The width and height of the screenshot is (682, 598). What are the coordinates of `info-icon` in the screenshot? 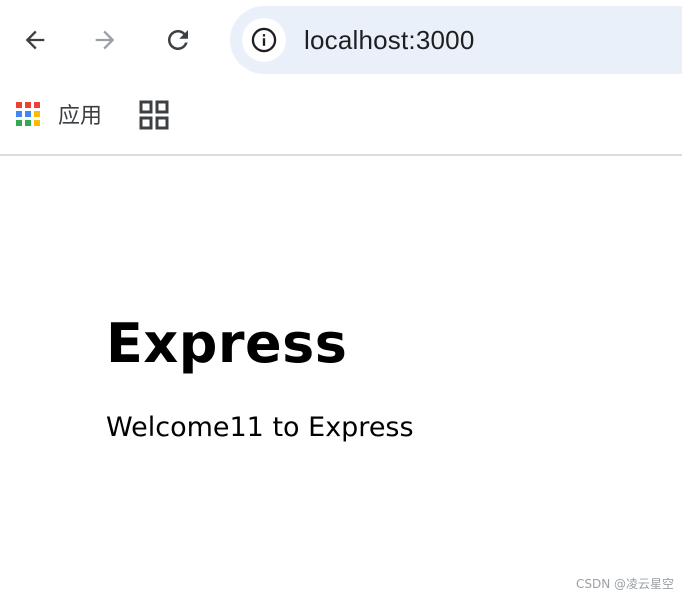 It's located at (264, 40).